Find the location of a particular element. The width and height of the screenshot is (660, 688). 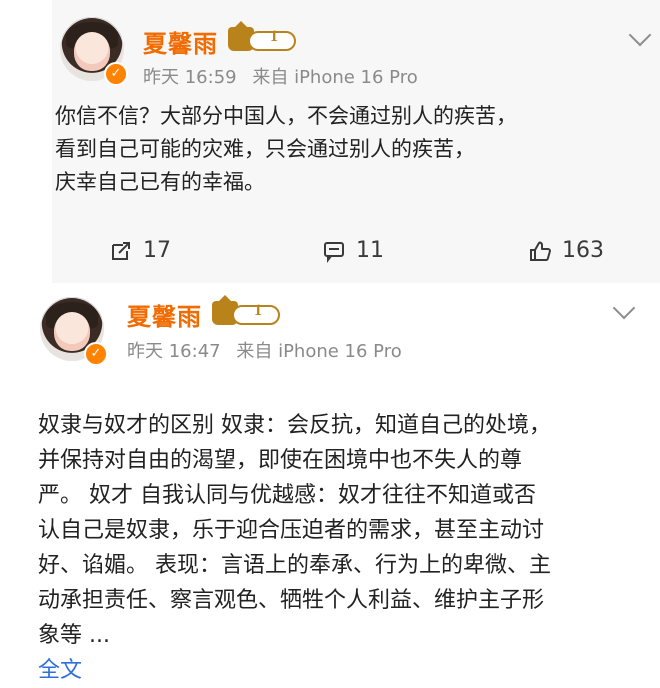

like-count: 163 is located at coordinates (583, 250).